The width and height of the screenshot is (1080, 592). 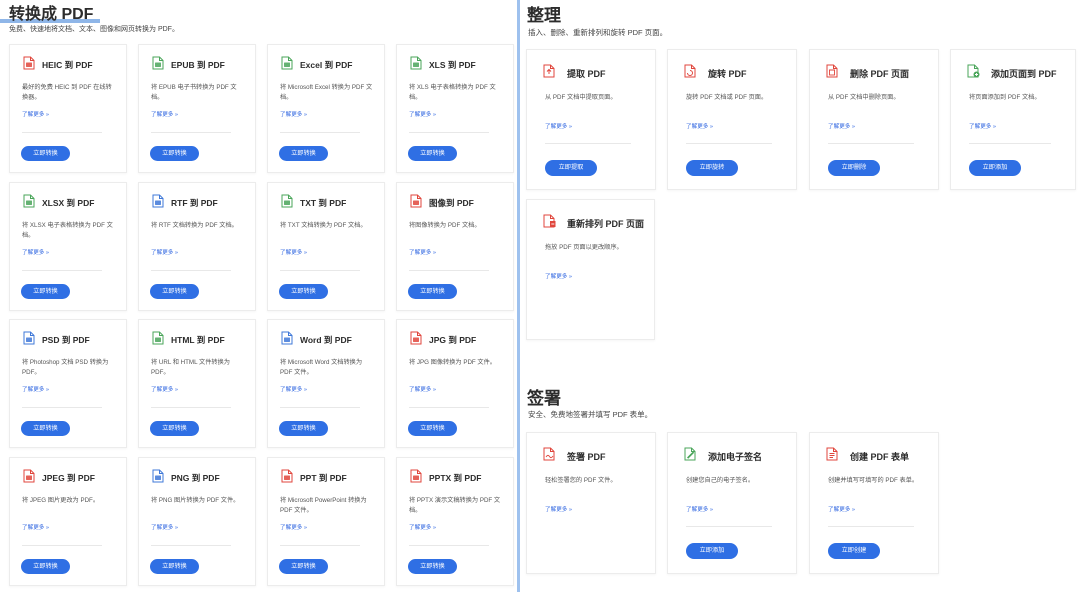 What do you see at coordinates (321, 367) in the screenshot?
I see `card-description: 将 Microsoft Word 文档转换为 PDF 文件。` at bounding box center [321, 367].